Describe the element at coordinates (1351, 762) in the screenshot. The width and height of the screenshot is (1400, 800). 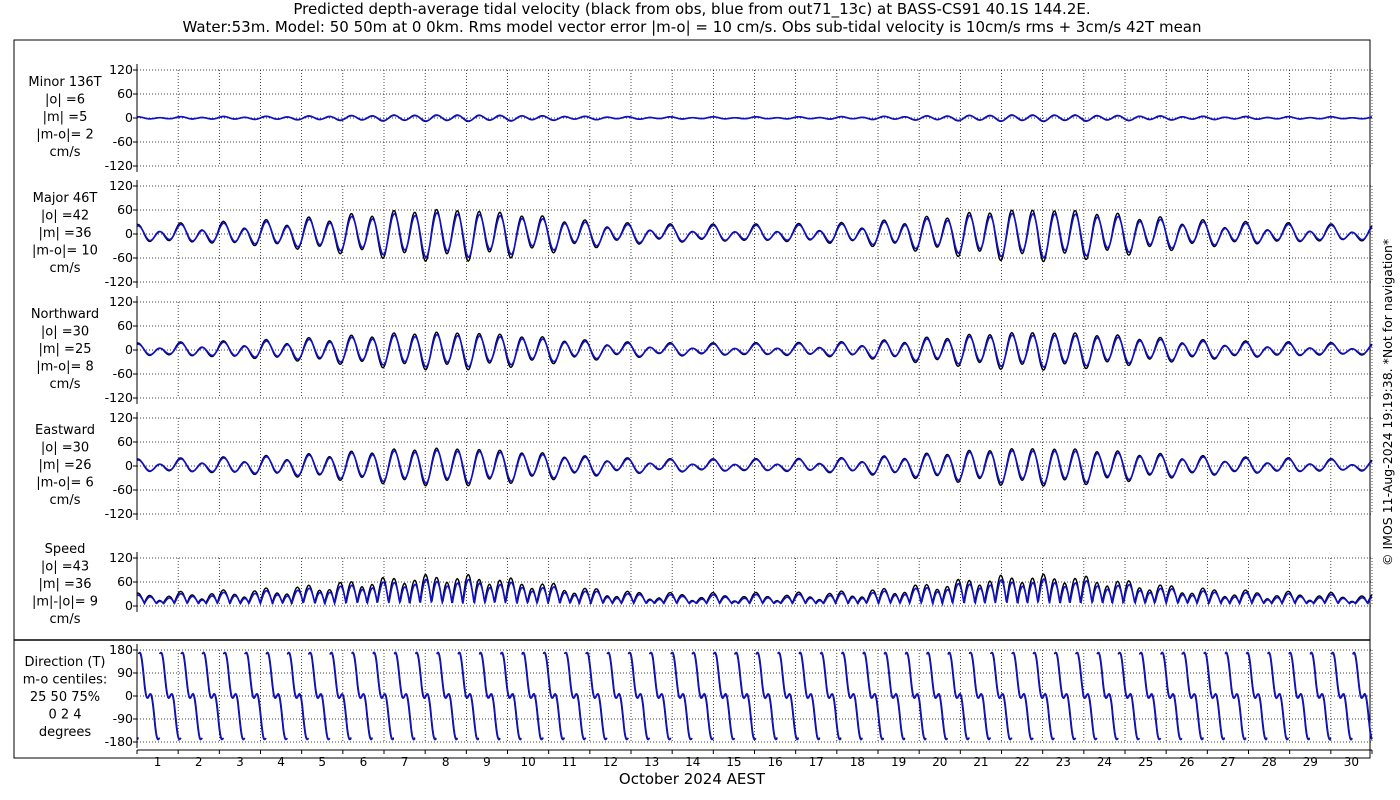
I see `xtick-label: 30` at that location.